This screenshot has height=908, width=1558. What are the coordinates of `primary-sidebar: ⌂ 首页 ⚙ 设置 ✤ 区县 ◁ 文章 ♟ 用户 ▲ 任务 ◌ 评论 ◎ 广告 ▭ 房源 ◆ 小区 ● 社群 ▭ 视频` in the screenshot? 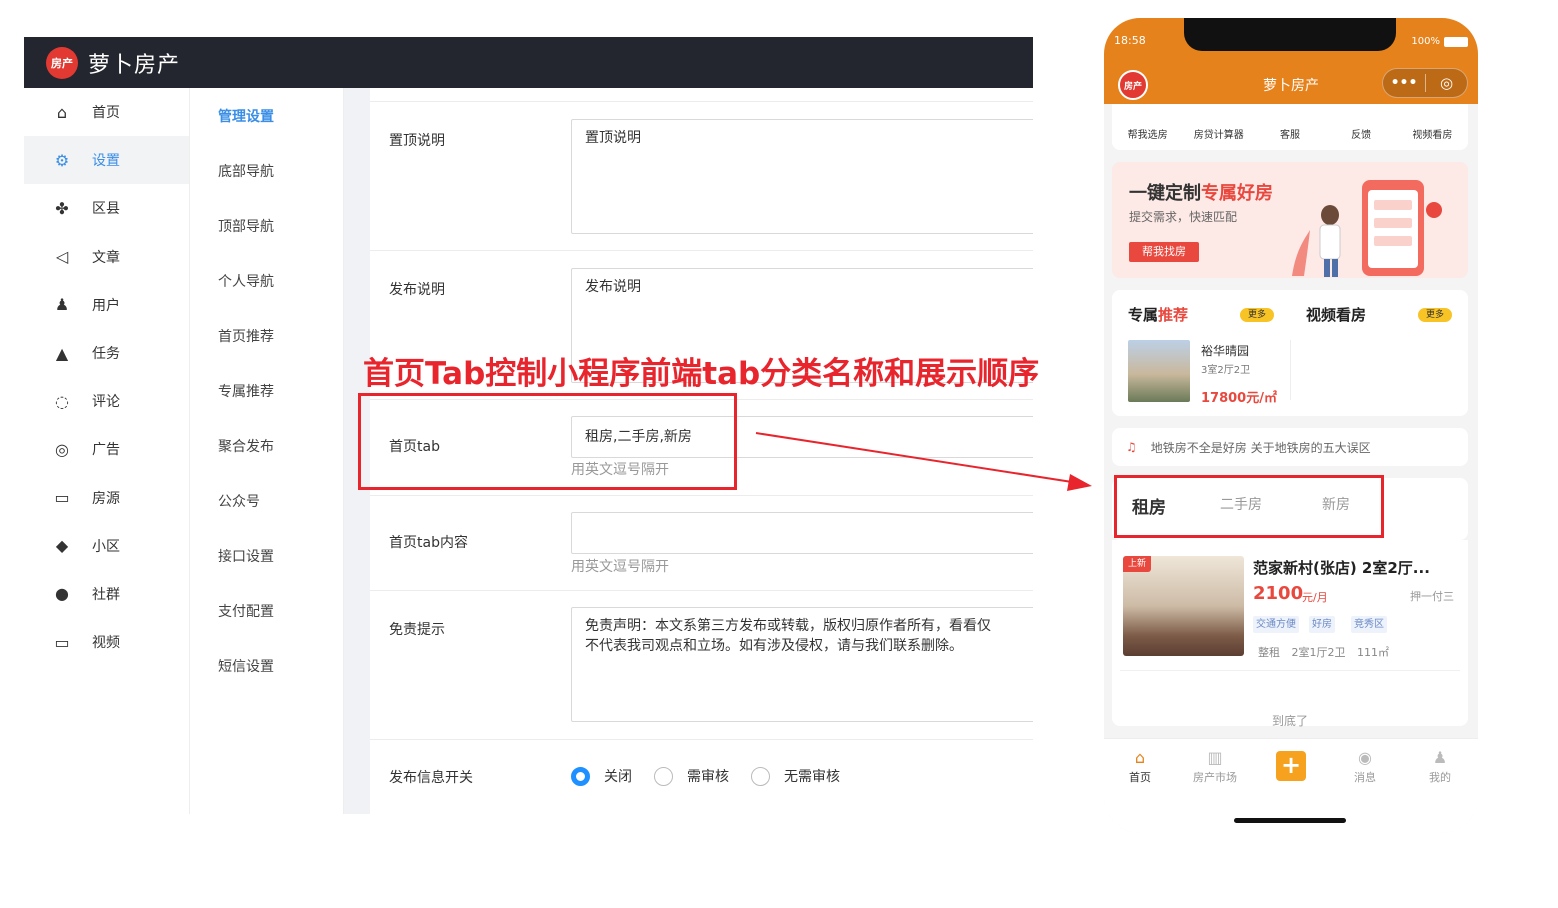 It's located at (107, 451).